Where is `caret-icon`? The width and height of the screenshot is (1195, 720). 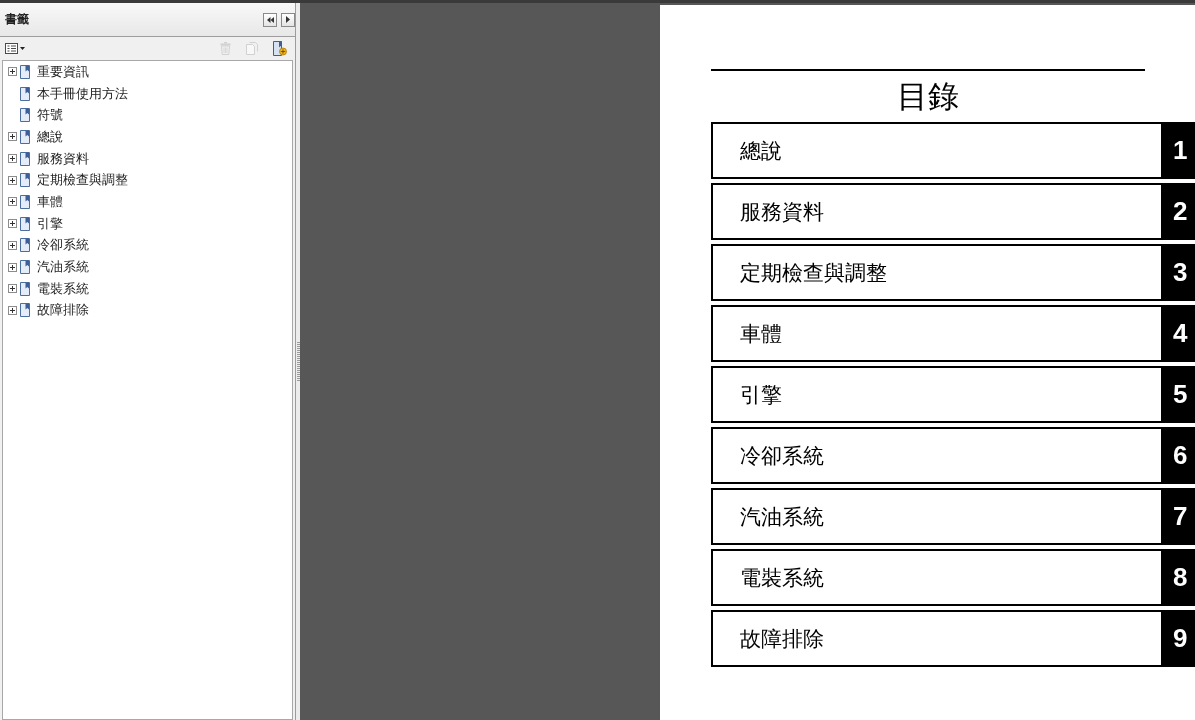 caret-icon is located at coordinates (22, 48).